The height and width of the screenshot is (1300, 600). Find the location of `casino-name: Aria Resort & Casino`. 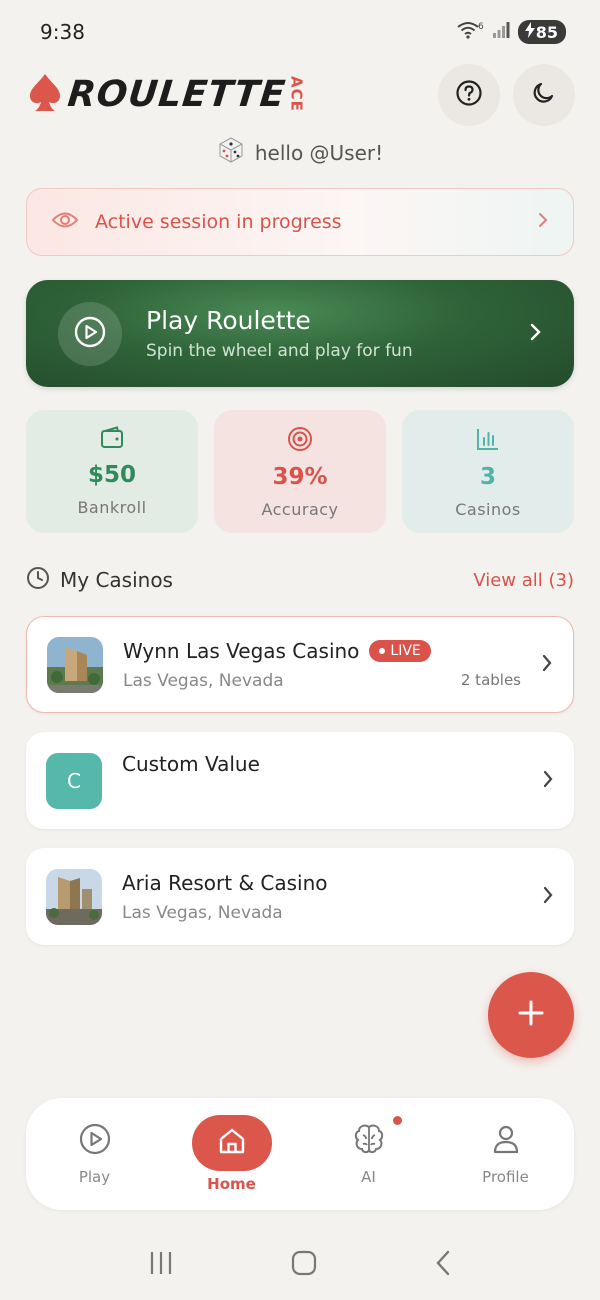

casino-name: Aria Resort & Casino is located at coordinates (225, 882).